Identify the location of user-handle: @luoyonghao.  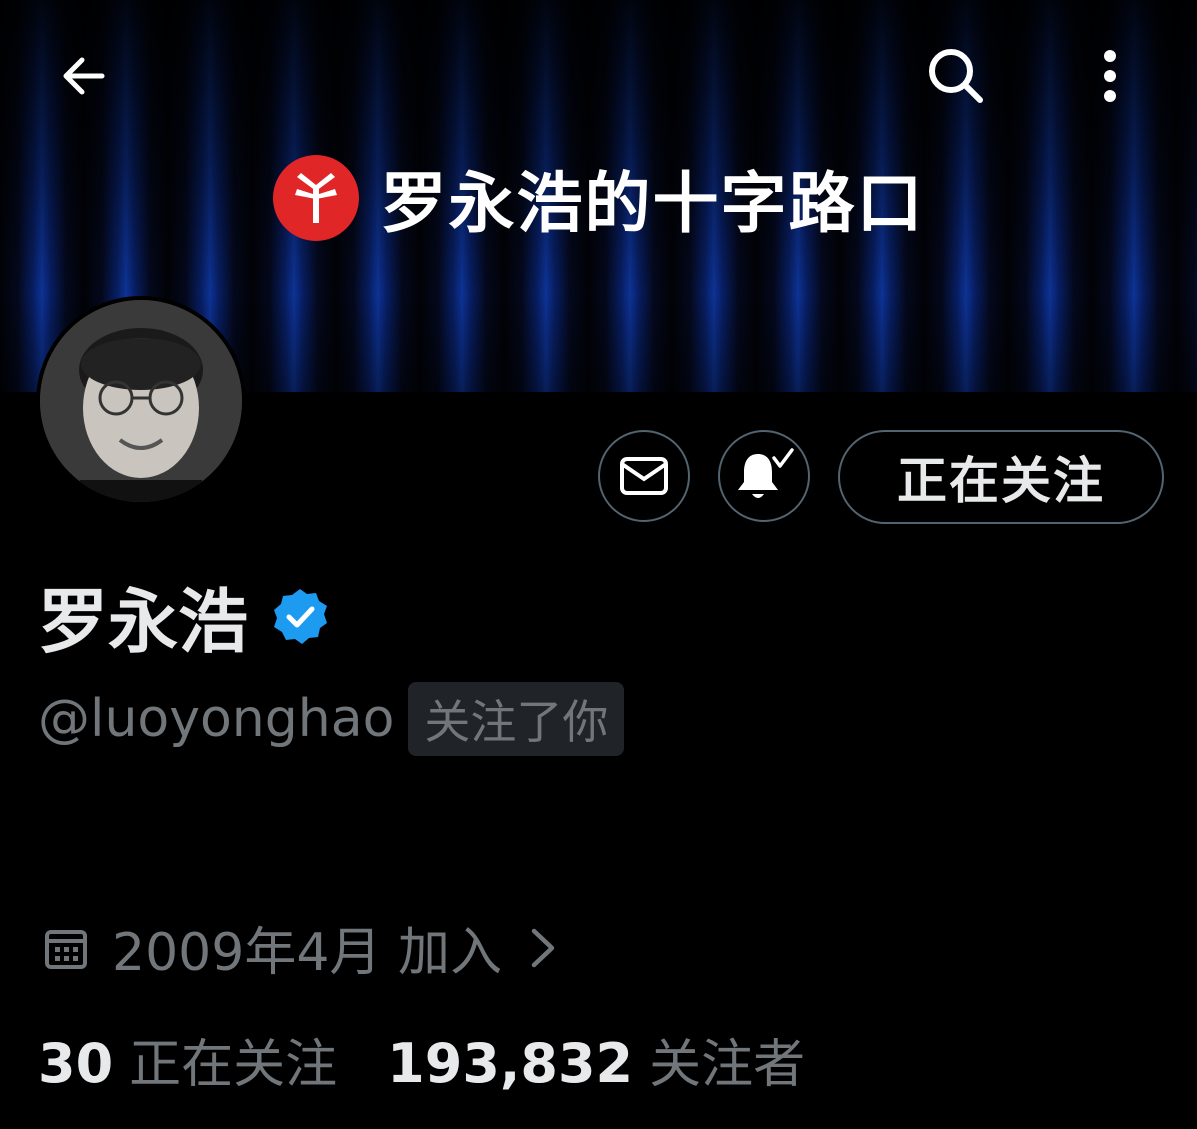
(216, 719).